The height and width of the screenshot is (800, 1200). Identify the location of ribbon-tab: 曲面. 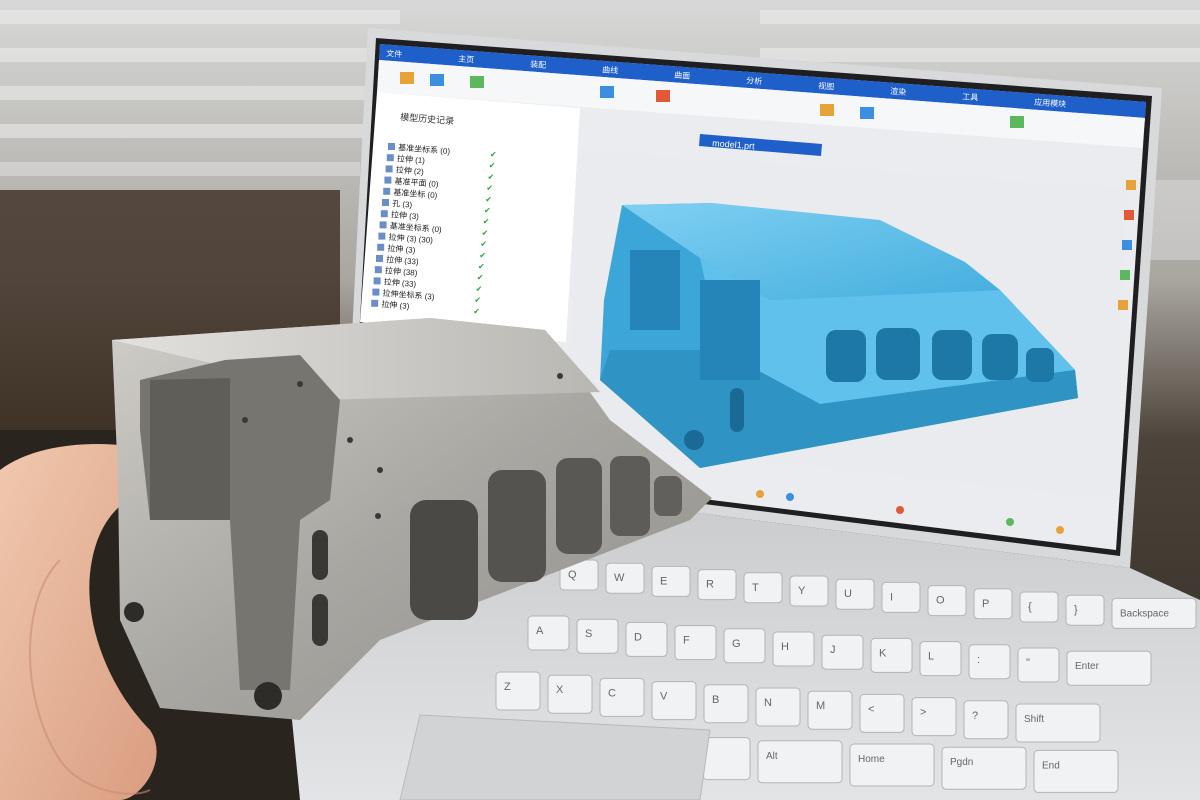
(682, 75).